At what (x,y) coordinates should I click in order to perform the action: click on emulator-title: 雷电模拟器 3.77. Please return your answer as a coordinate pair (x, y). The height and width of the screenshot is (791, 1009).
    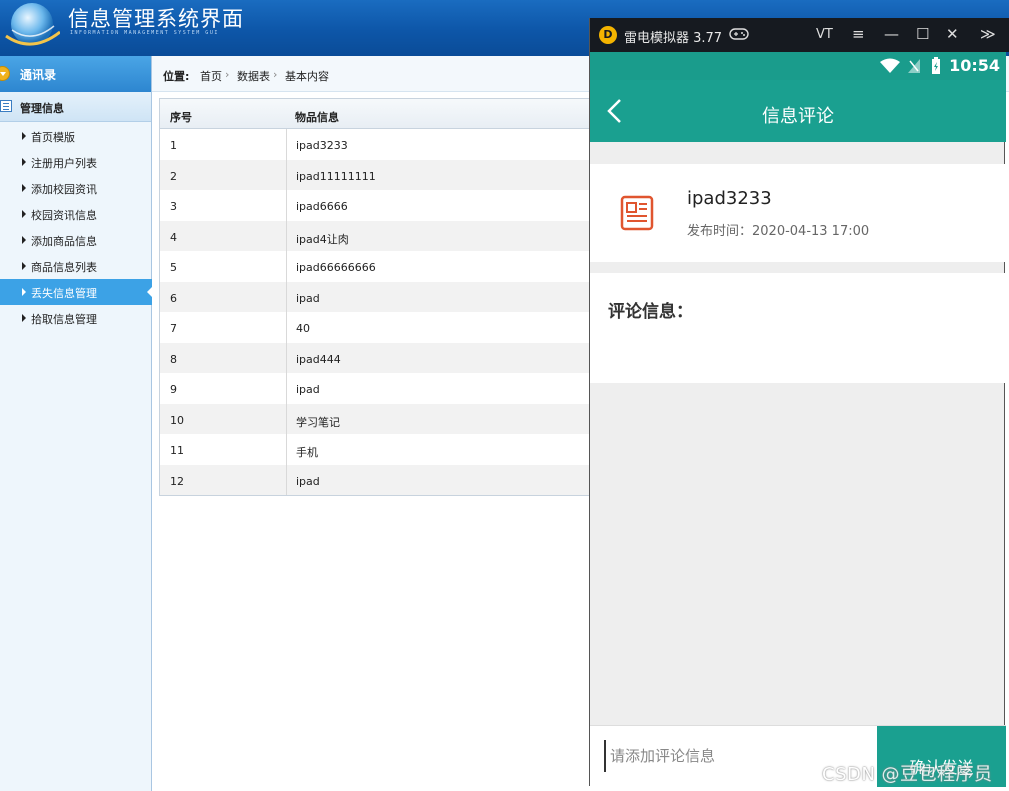
    Looking at the image, I should click on (673, 38).